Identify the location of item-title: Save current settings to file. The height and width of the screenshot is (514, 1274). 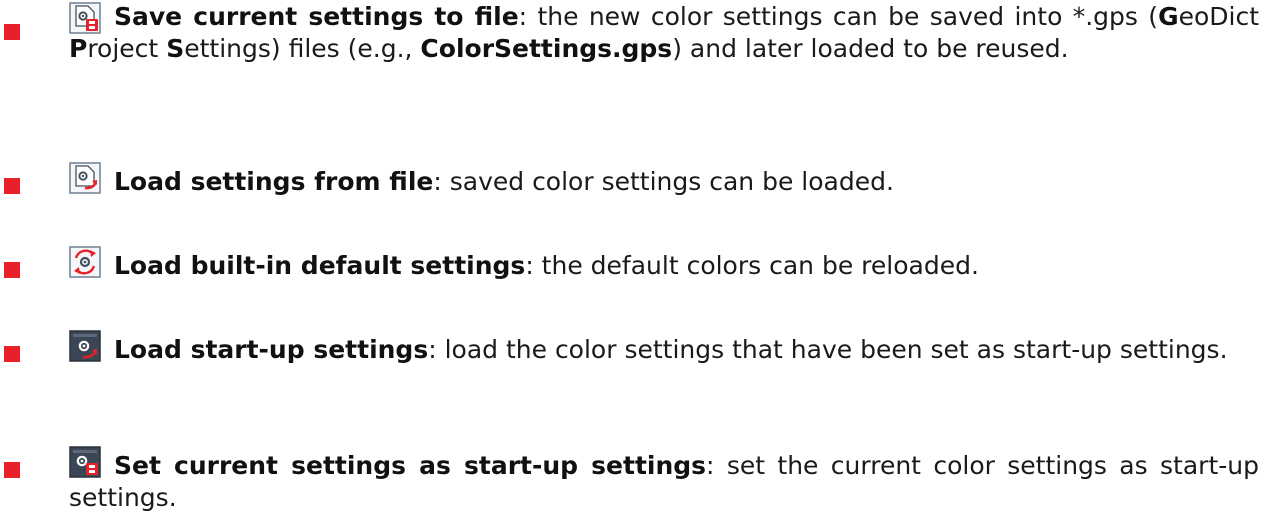
(316, 16).